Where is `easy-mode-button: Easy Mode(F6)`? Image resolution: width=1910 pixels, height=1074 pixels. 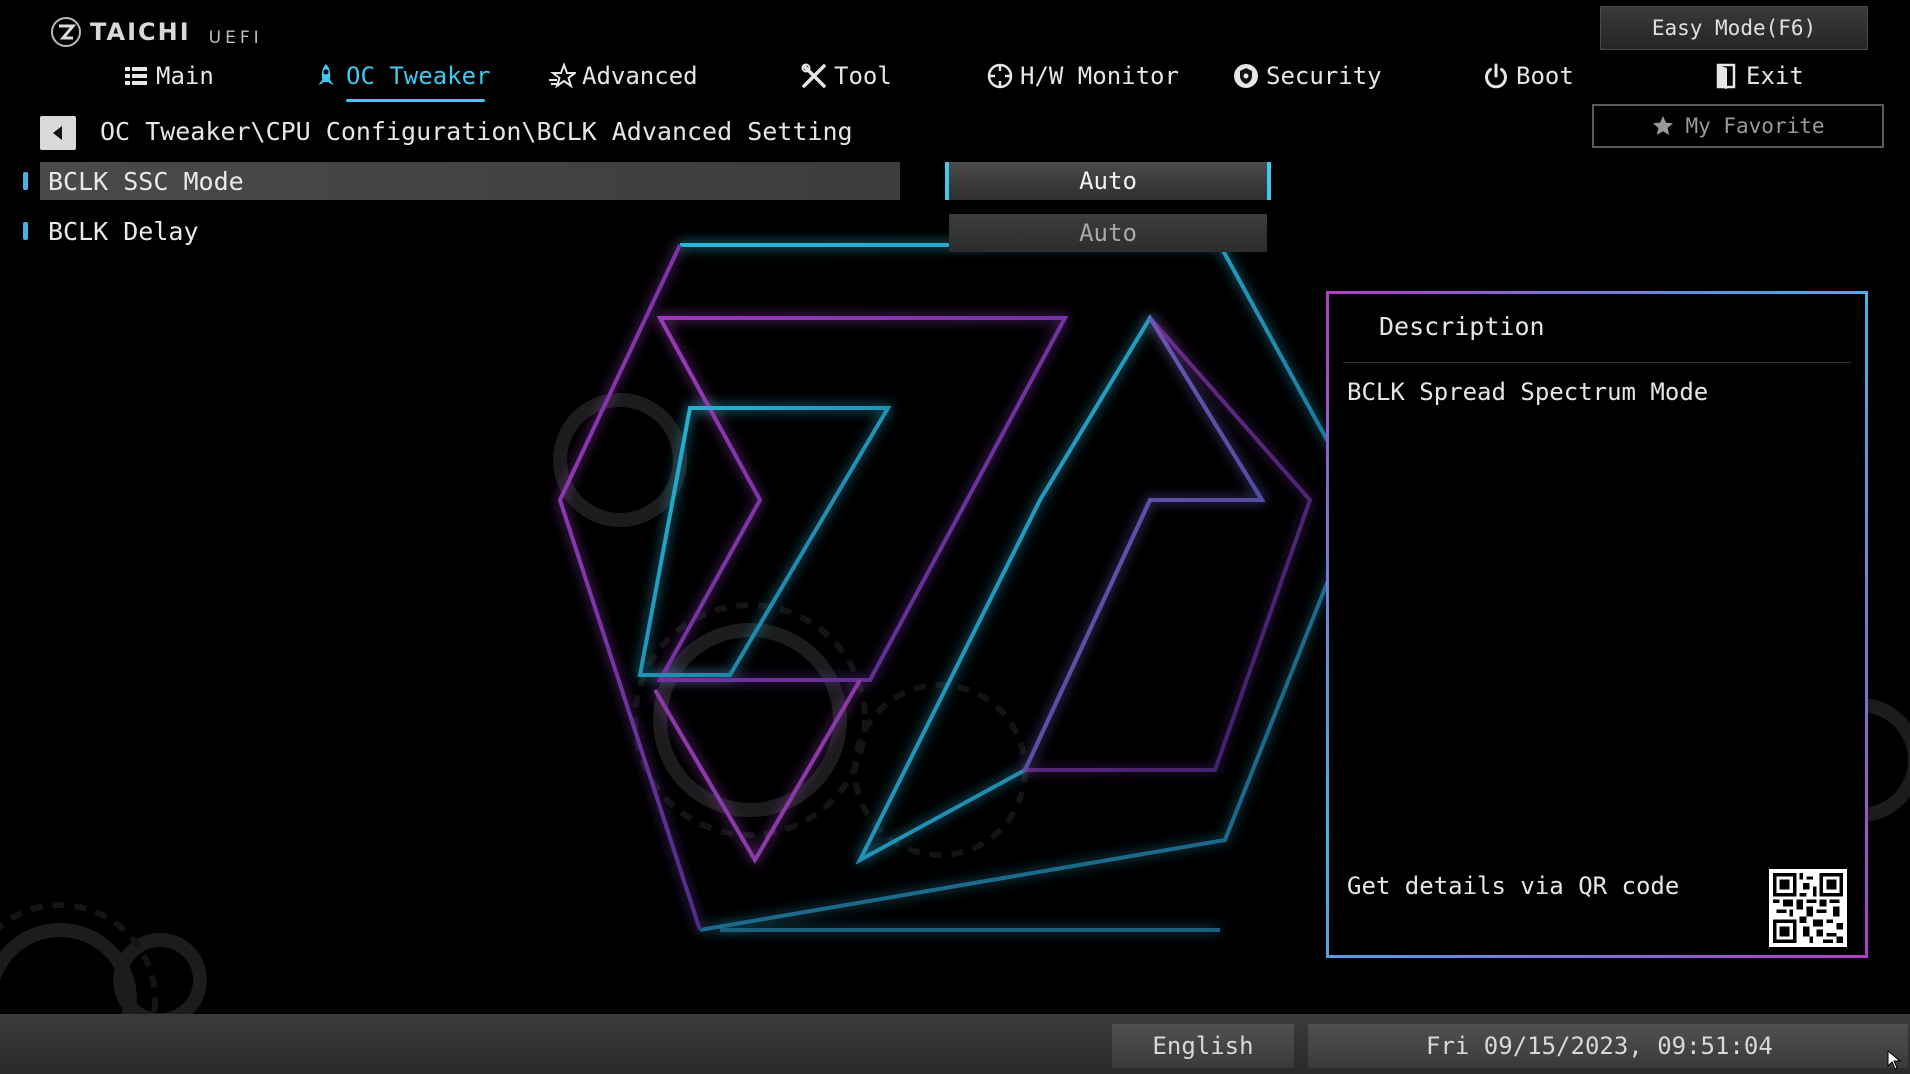
easy-mode-button: Easy Mode(F6) is located at coordinates (1734, 28).